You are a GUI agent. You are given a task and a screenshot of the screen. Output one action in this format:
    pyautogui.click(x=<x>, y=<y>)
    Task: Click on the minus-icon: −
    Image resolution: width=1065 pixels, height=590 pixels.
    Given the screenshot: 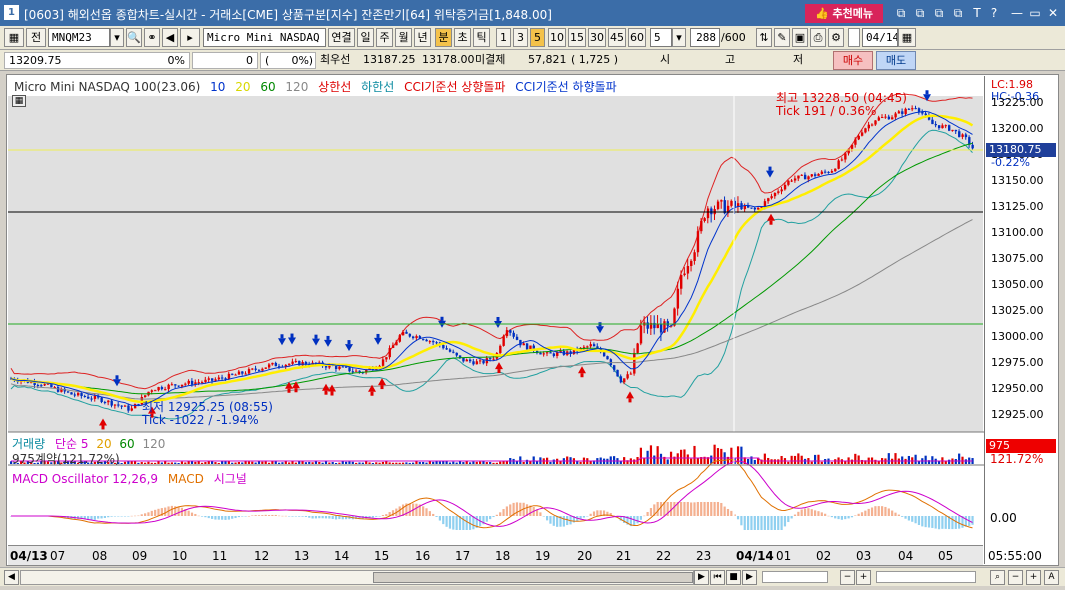 What is the action you would take?
    pyautogui.click(x=1015, y=577)
    